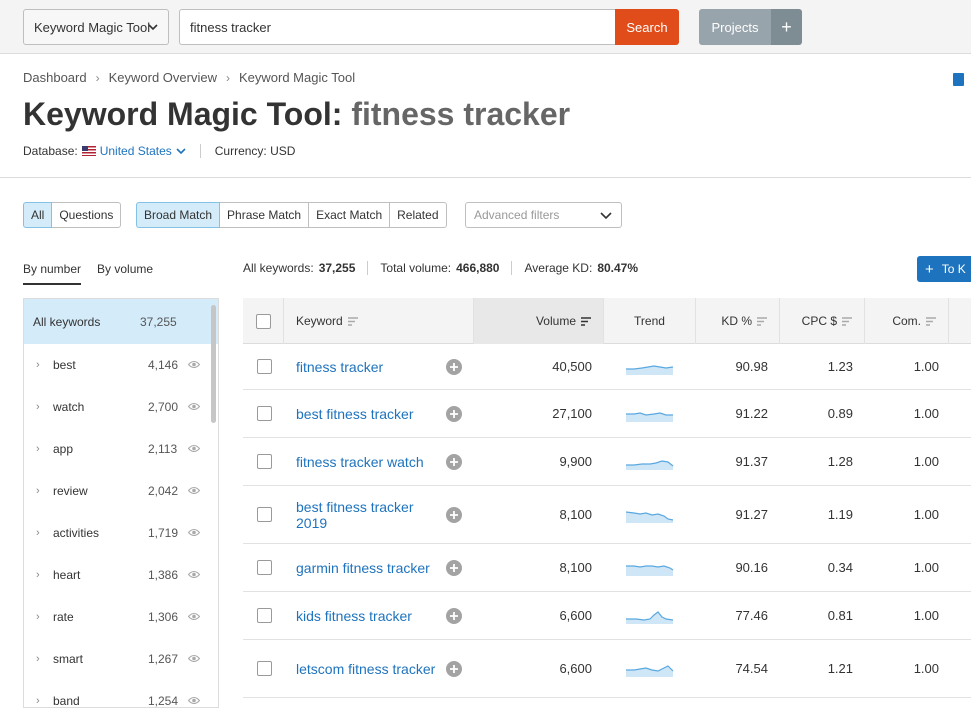 The image size is (971, 708). I want to click on filter-broad-match: Broad Match, so click(178, 215).